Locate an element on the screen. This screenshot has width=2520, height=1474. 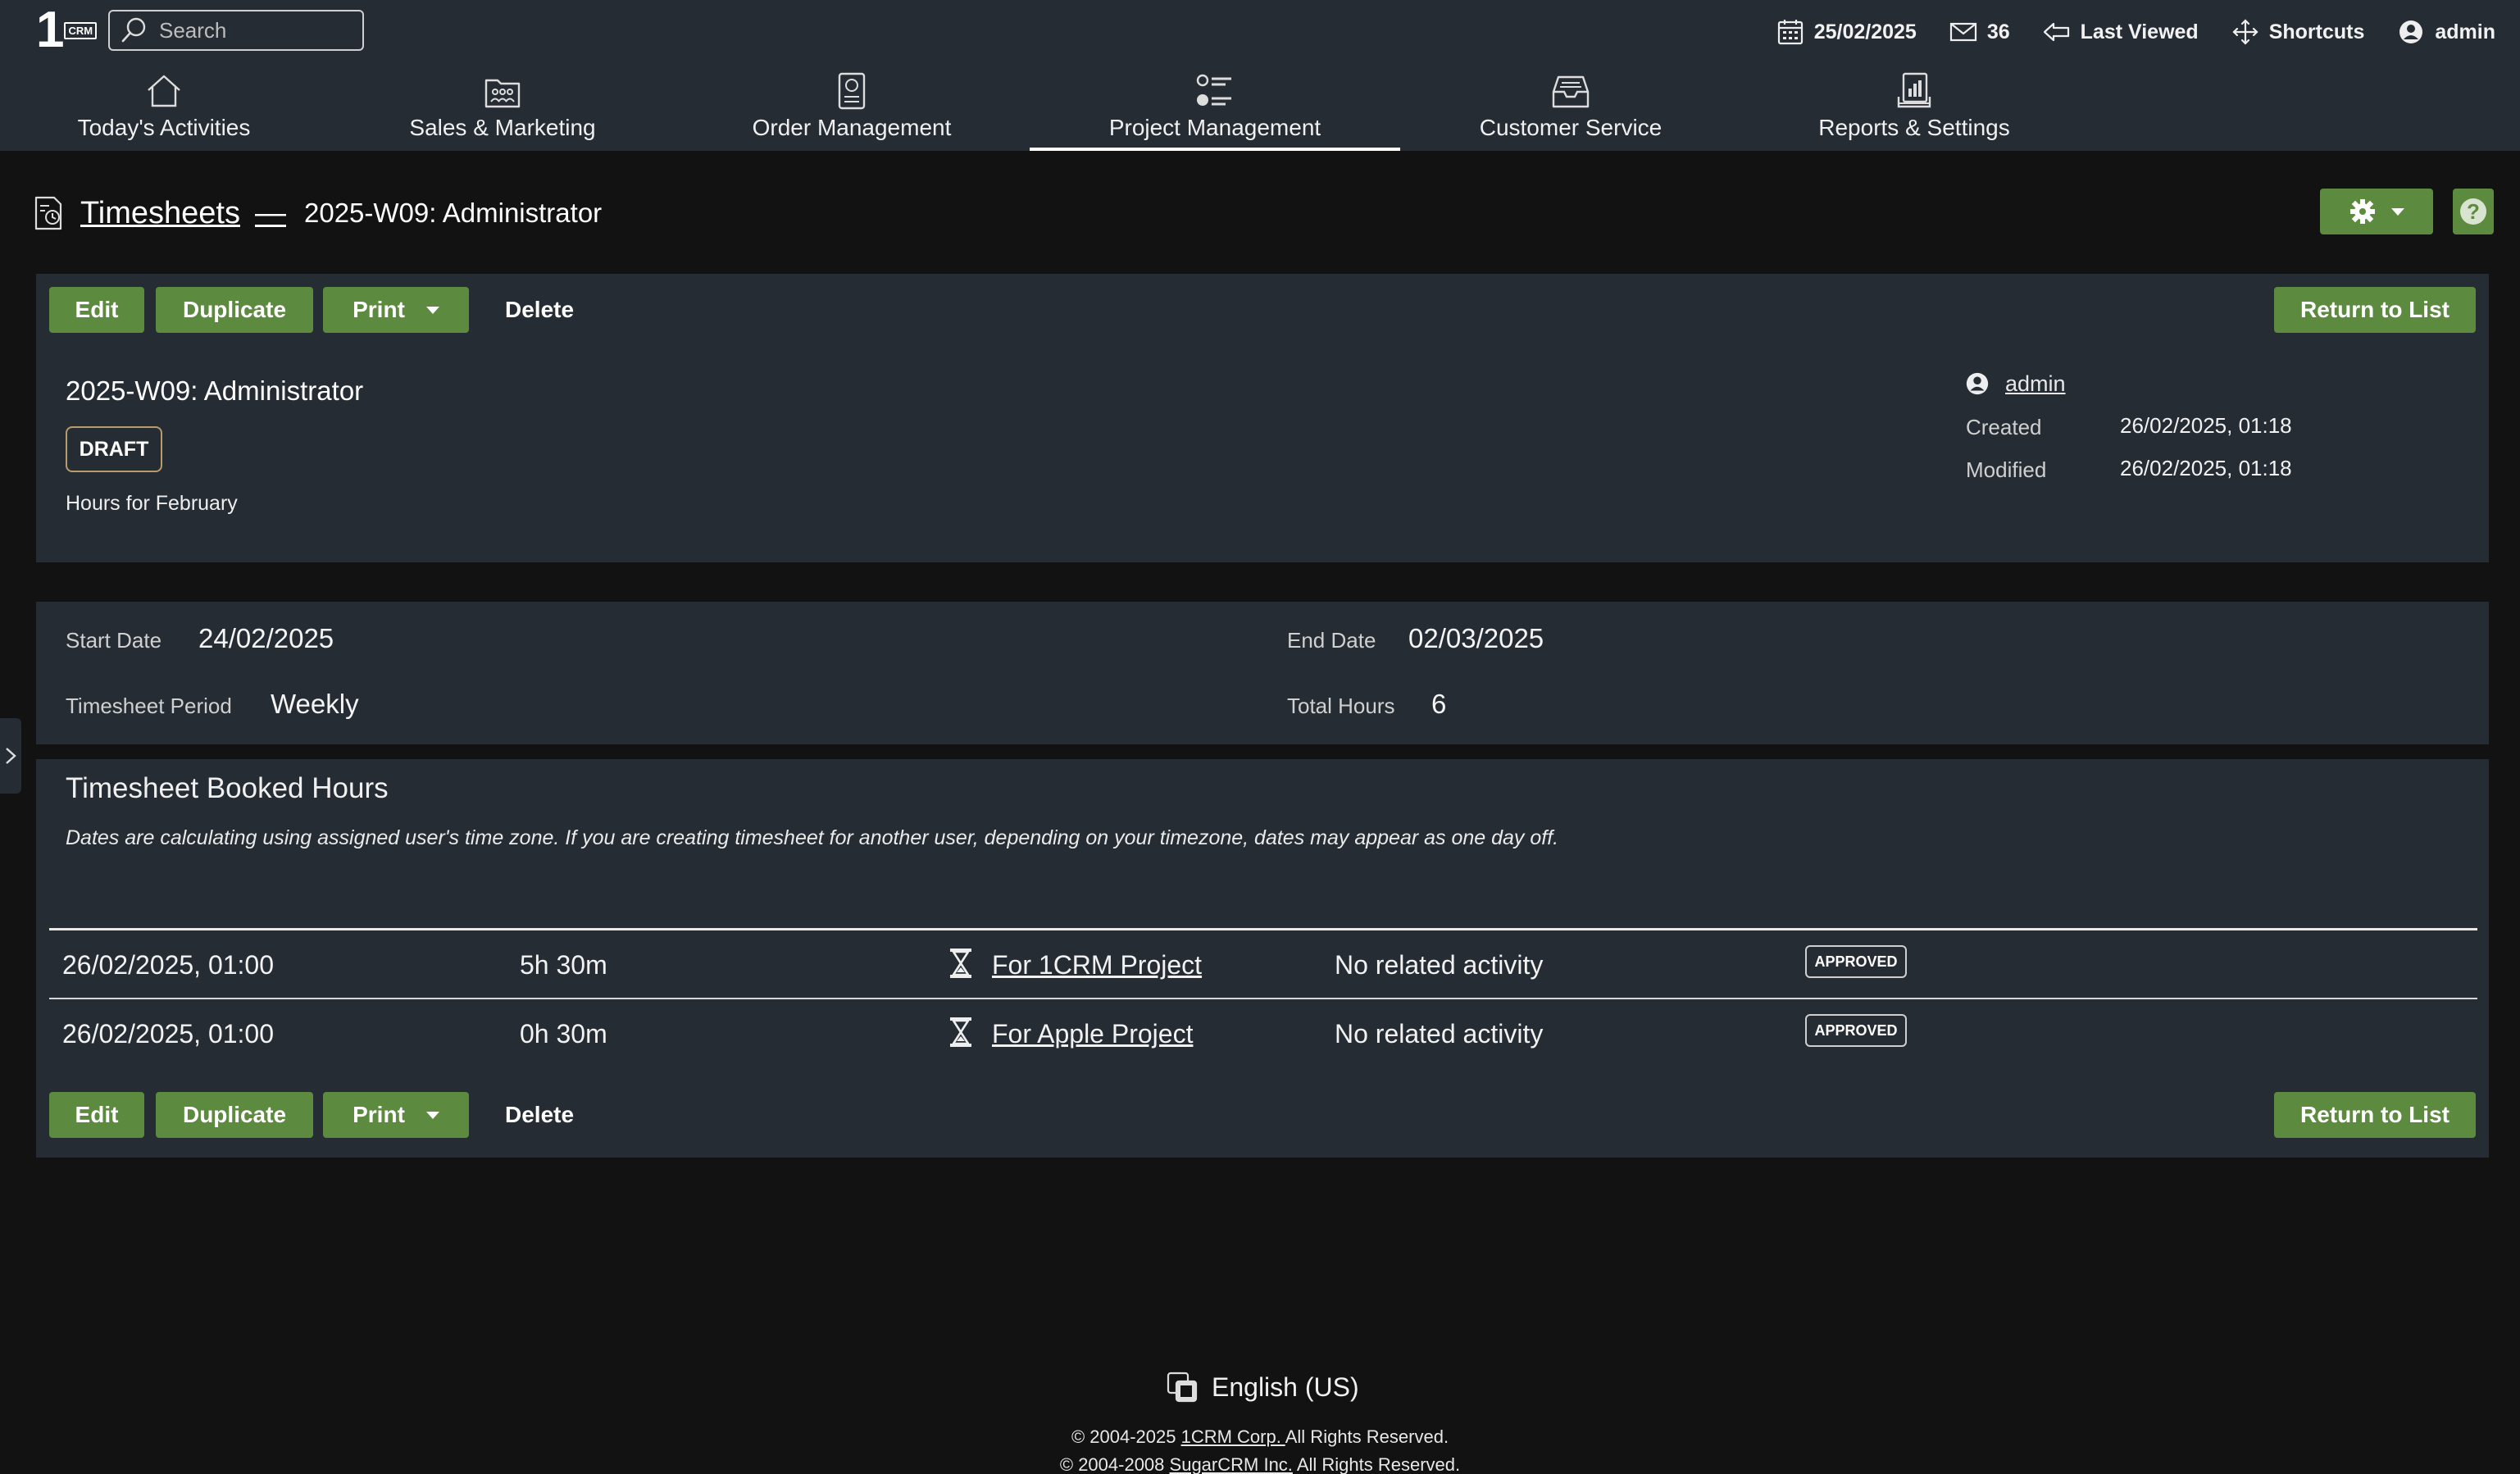
app-logo: 1 CRM is located at coordinates (67, 30).